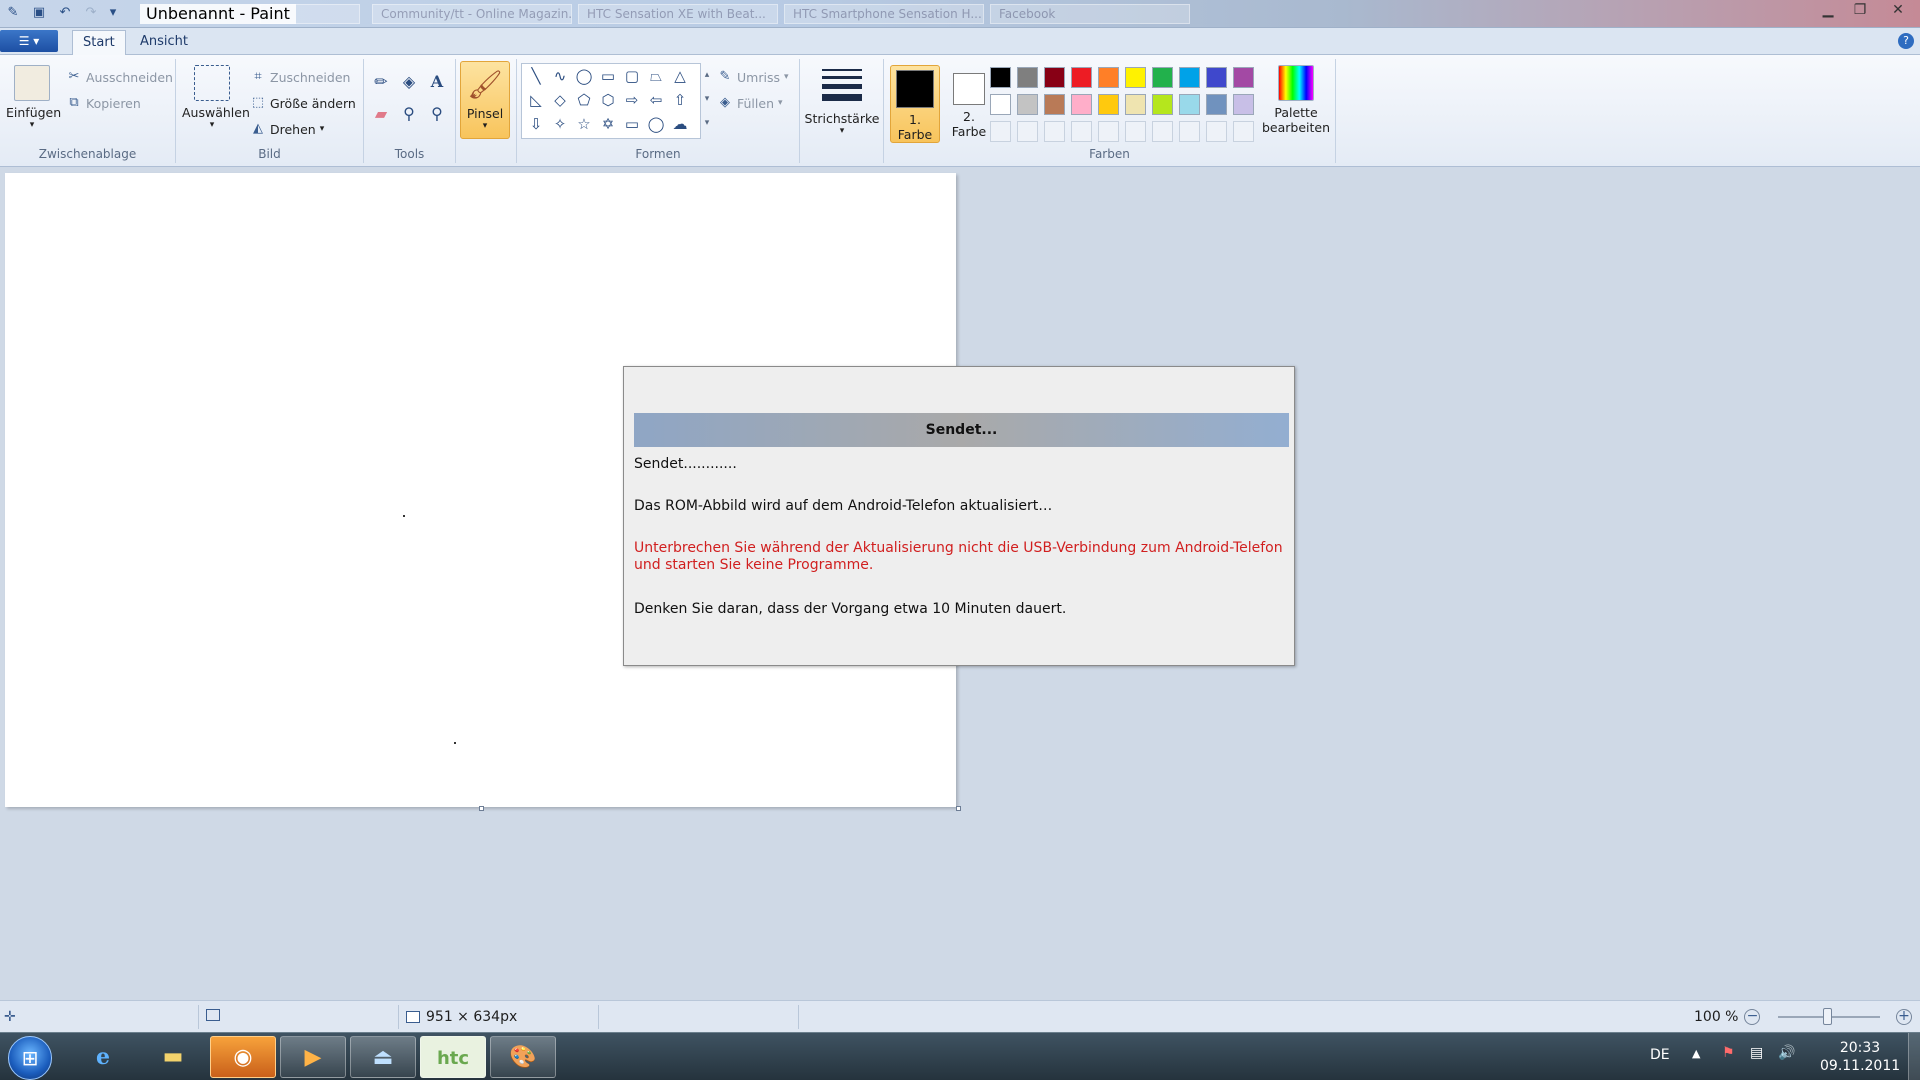  Describe the element at coordinates (656, 100) in the screenshot. I see `left-arrow-shape-icon: ⇦` at that location.